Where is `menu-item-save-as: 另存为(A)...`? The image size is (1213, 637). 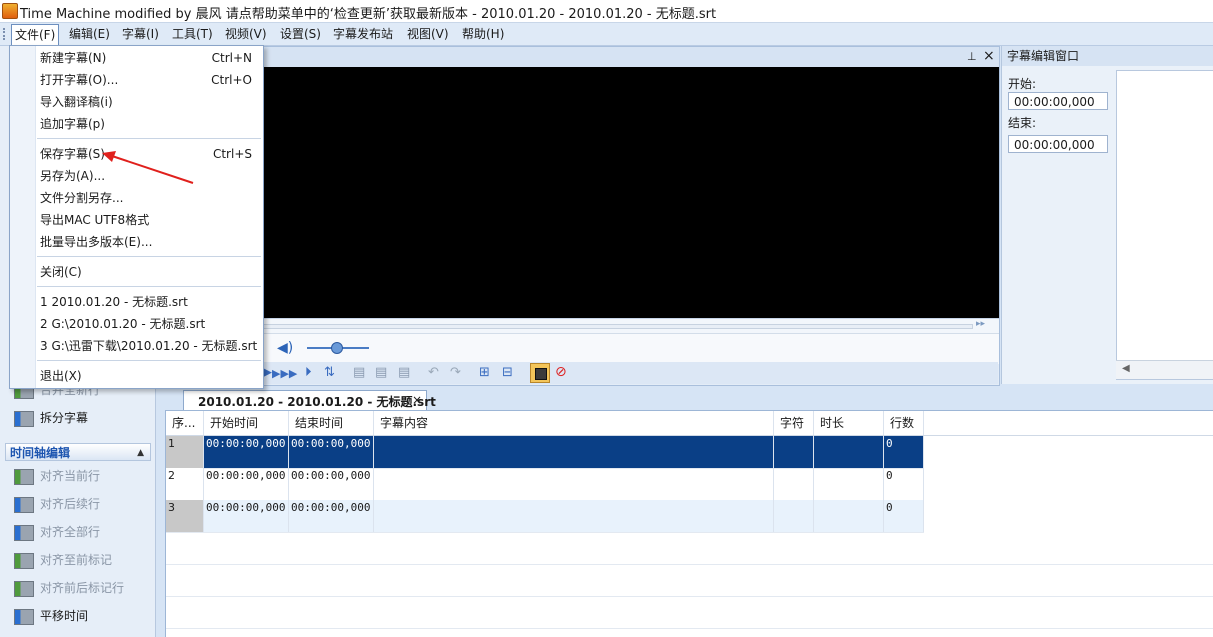 menu-item-save-as: 另存为(A)... is located at coordinates (149, 176).